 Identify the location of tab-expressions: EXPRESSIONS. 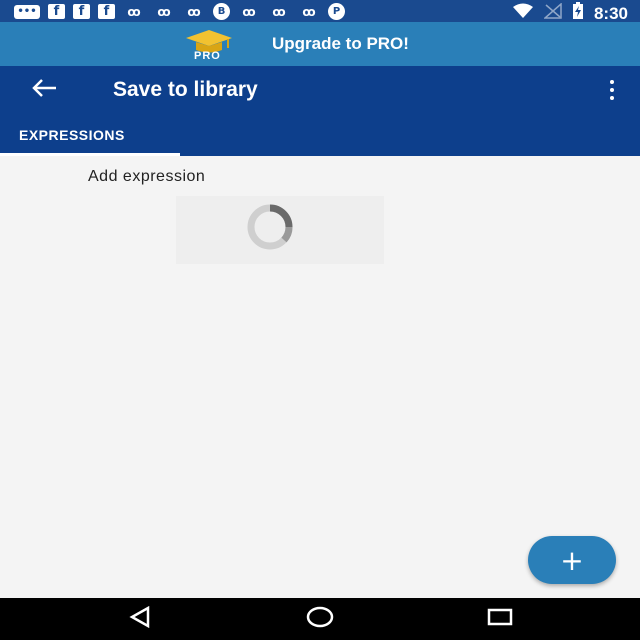
(90, 135).